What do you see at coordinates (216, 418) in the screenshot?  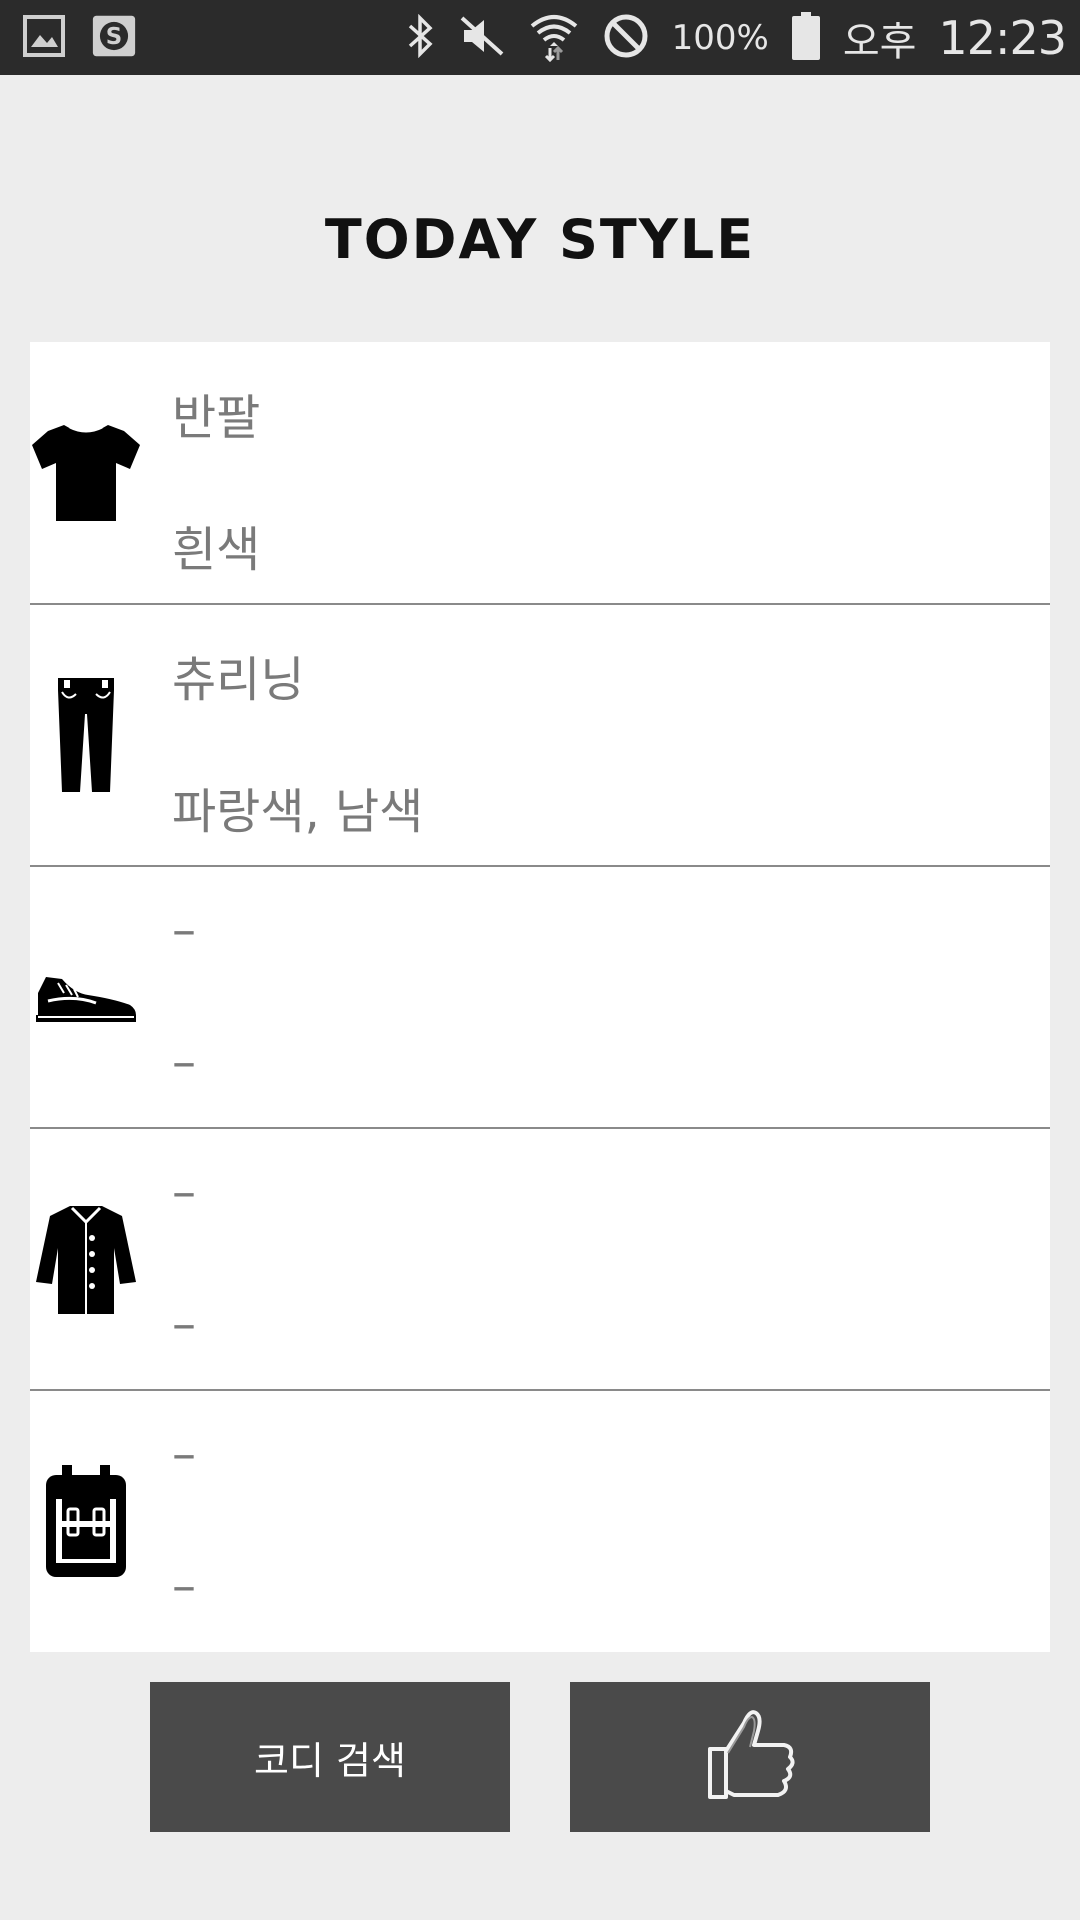 I see `item-name: 반팔` at bounding box center [216, 418].